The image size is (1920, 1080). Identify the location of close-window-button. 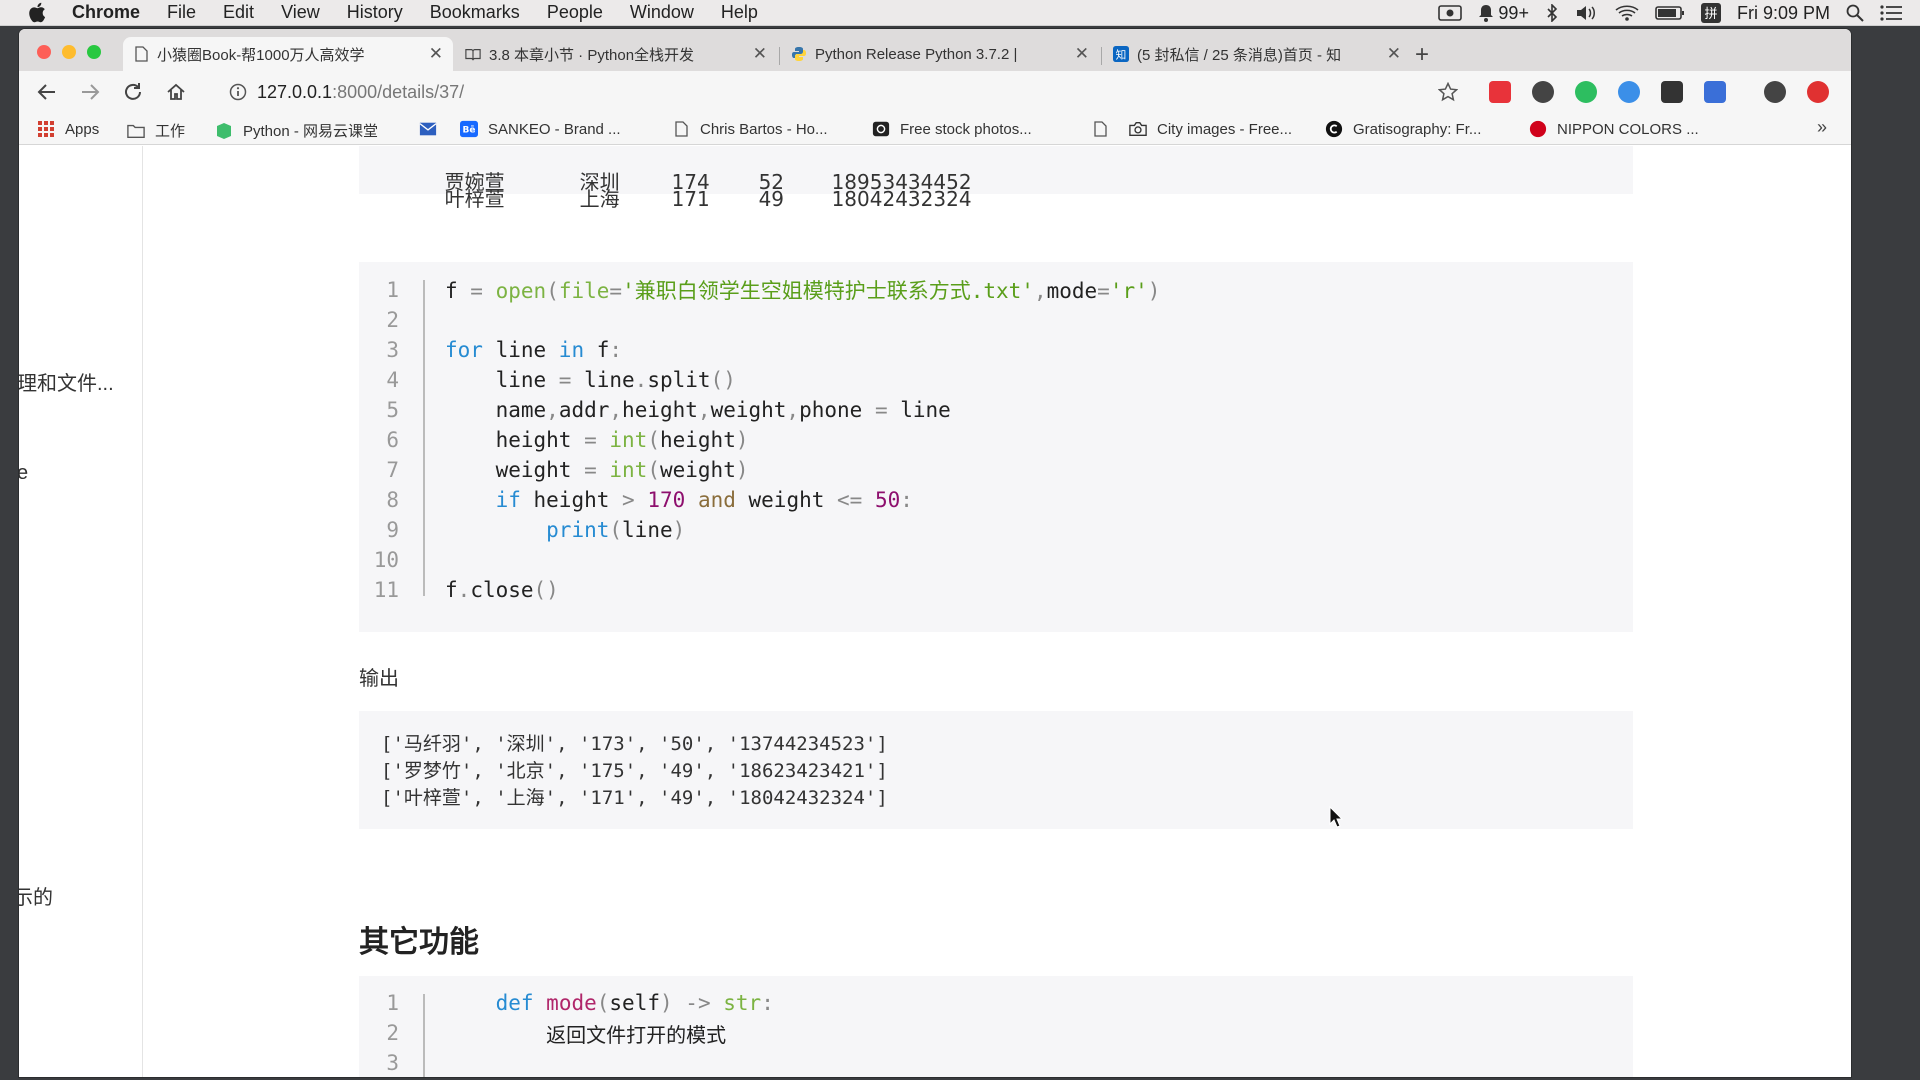
(44, 52).